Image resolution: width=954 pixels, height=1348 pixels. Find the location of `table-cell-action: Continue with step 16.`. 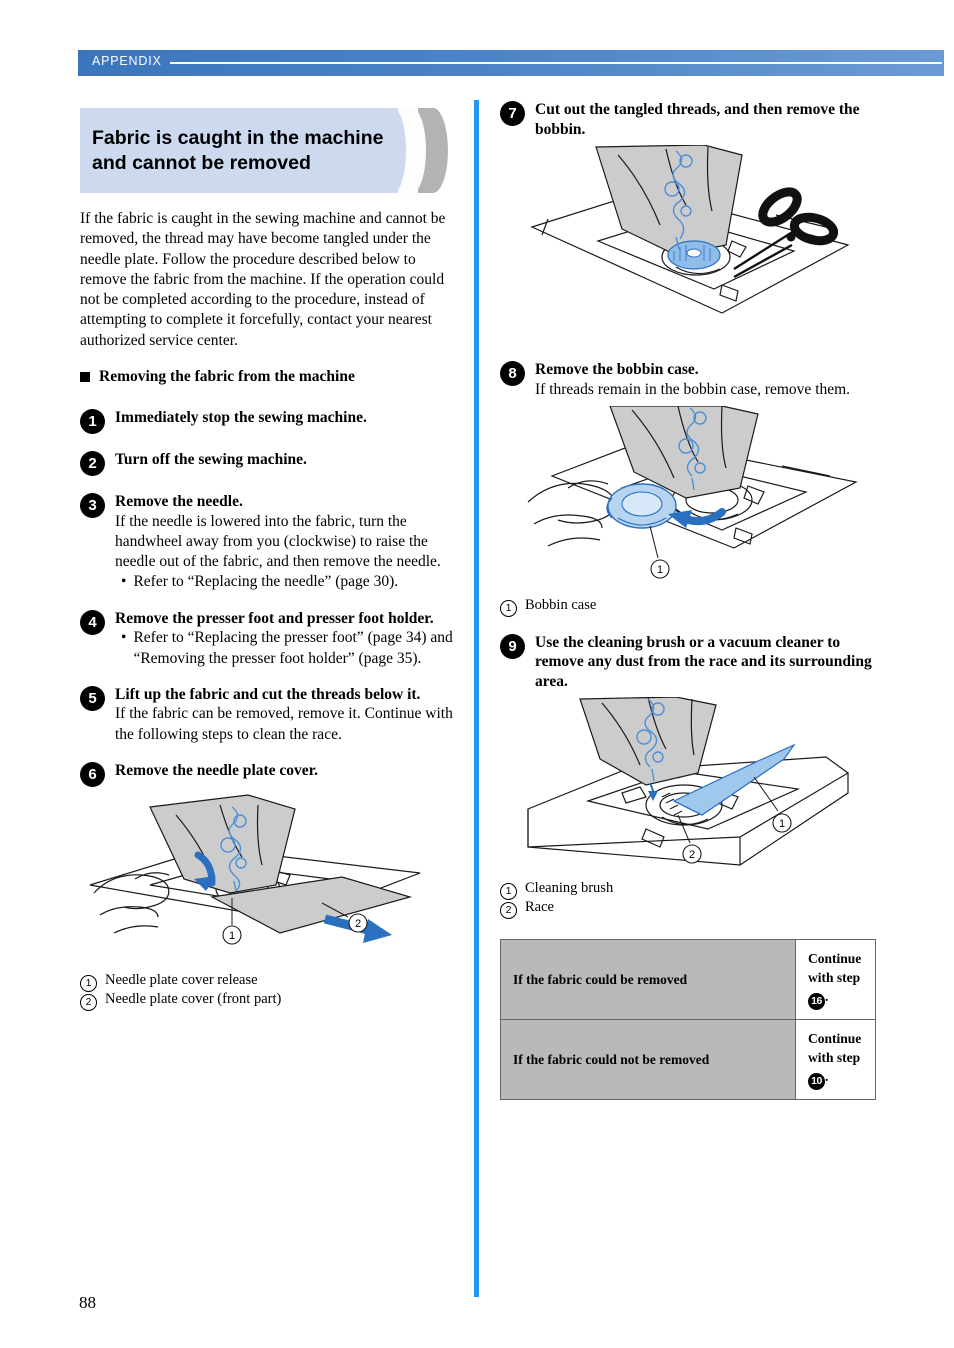

table-cell-action: Continue with step 16. is located at coordinates (835, 980).